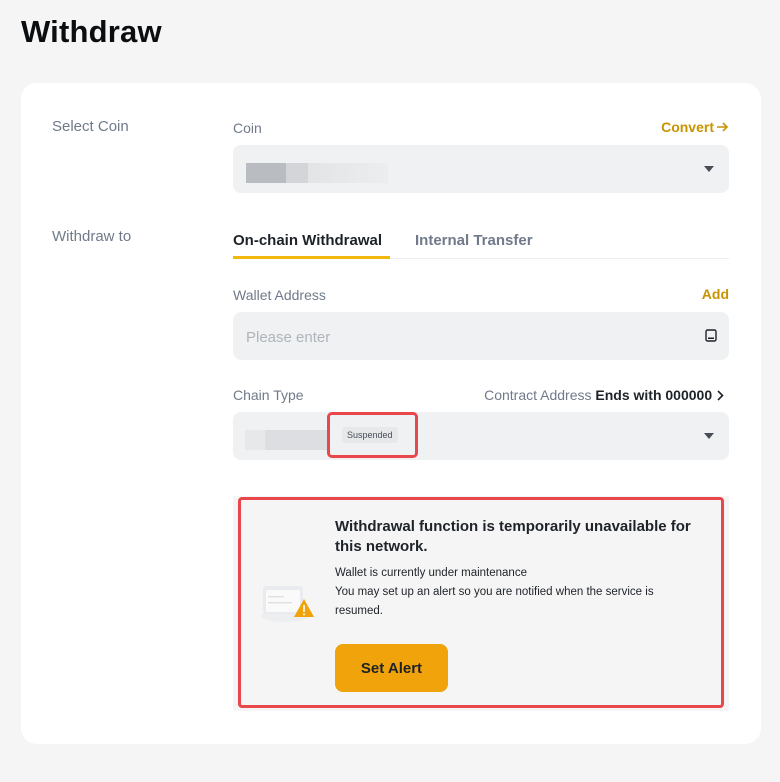 The width and height of the screenshot is (780, 782). Describe the element at coordinates (687, 127) in the screenshot. I see `convert-label: Convert` at that location.